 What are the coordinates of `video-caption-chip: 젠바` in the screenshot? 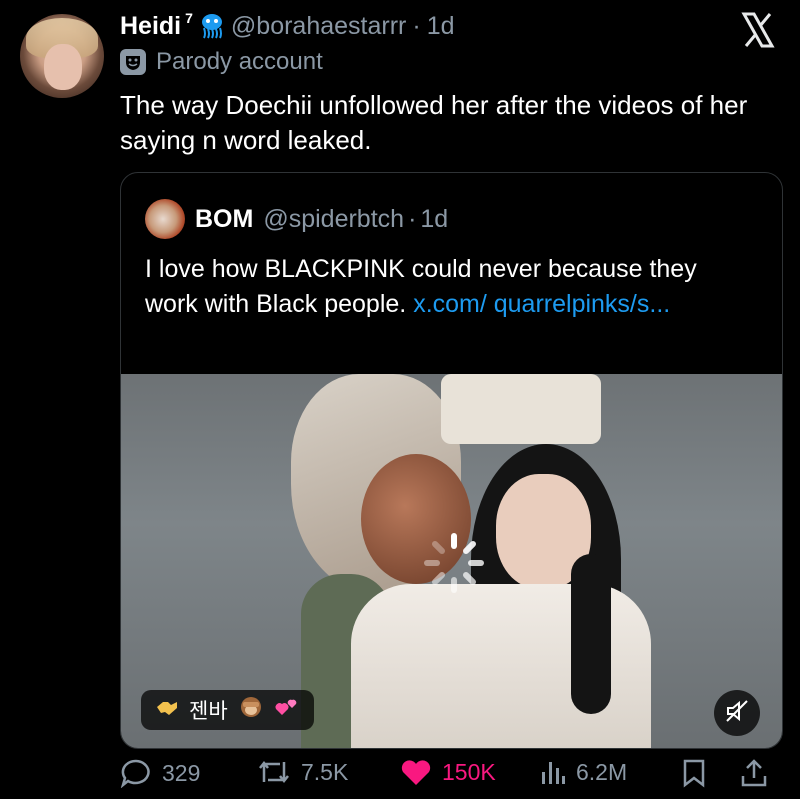 It's located at (227, 710).